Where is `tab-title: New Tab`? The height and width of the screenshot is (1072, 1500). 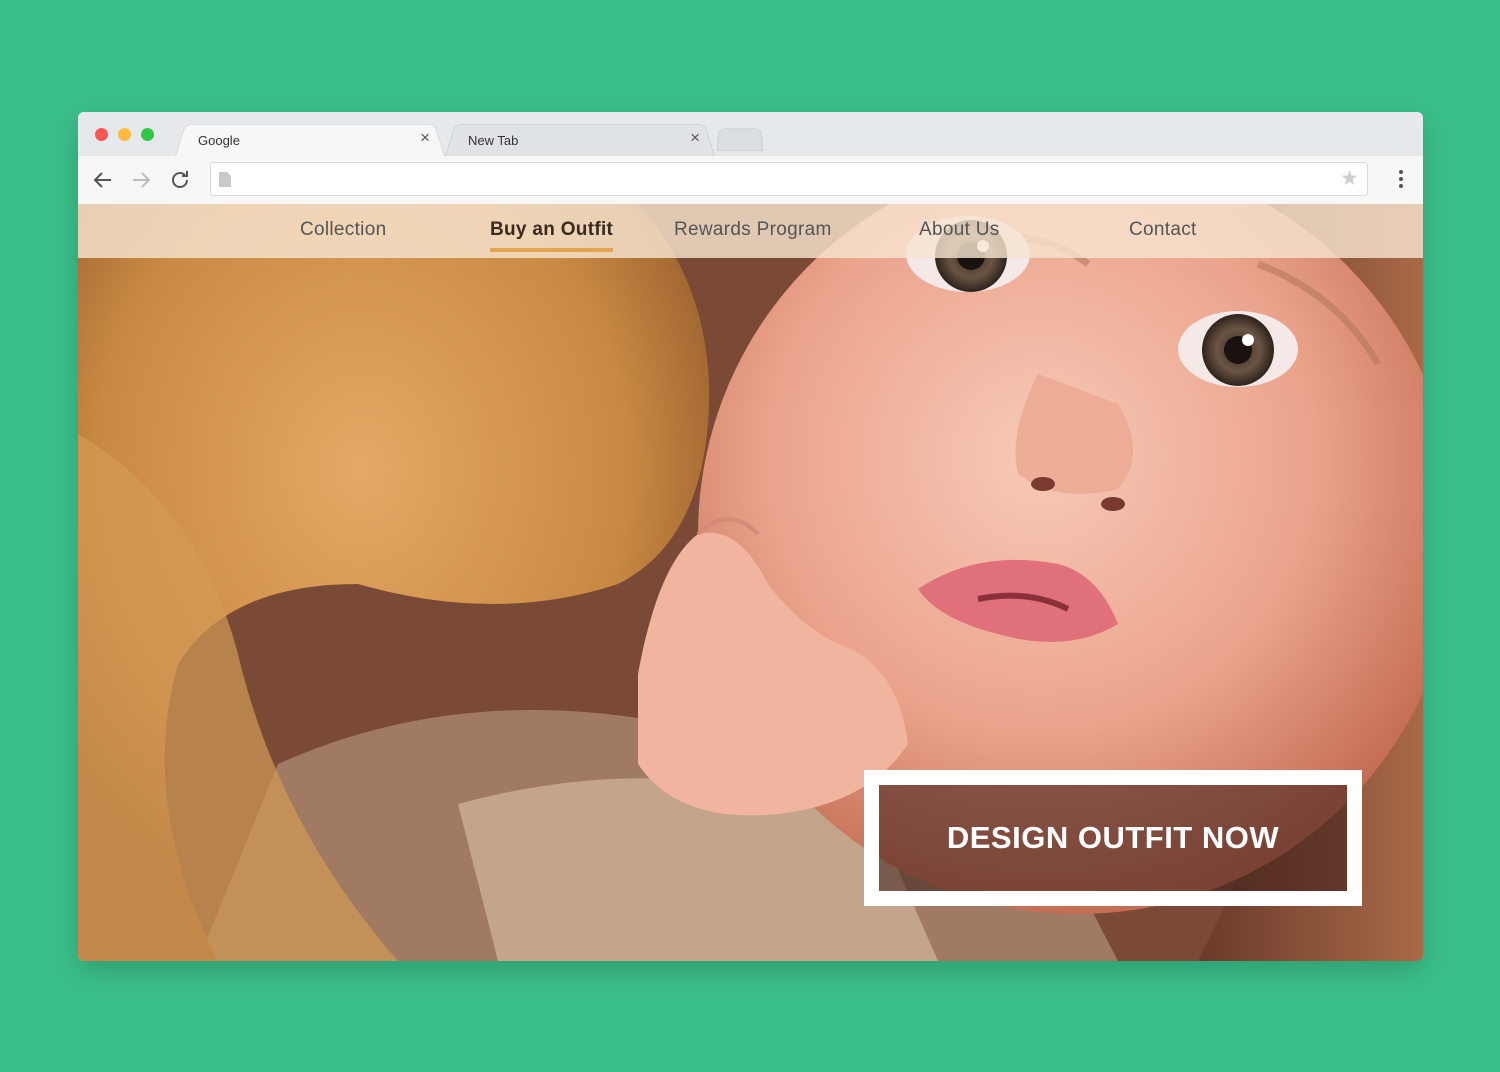
tab-title: New Tab is located at coordinates (493, 140).